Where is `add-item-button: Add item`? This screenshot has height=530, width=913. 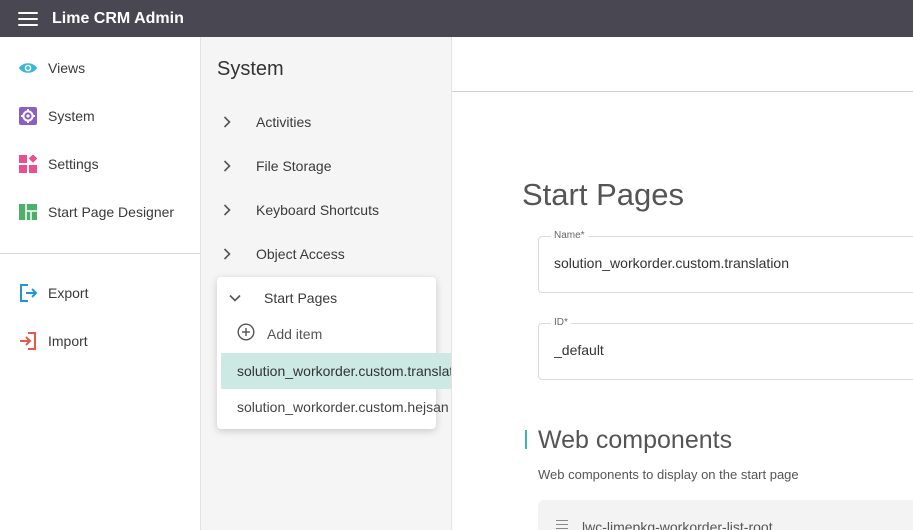 add-item-button: Add item is located at coordinates (279, 334).